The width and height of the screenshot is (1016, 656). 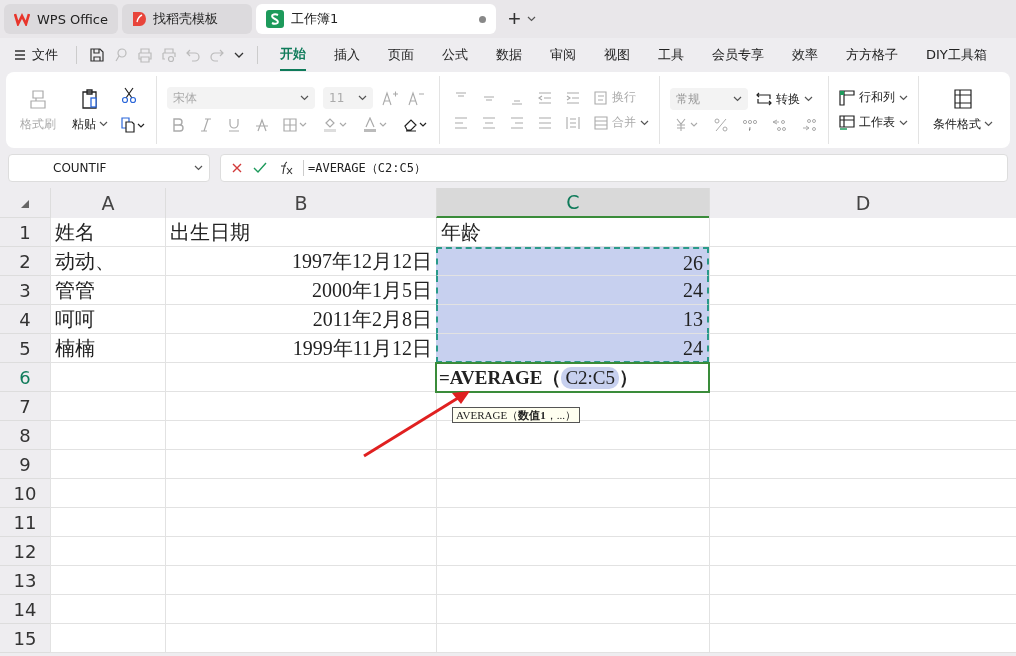 I want to click on worksheet-button: 工作表, so click(x=873, y=122).